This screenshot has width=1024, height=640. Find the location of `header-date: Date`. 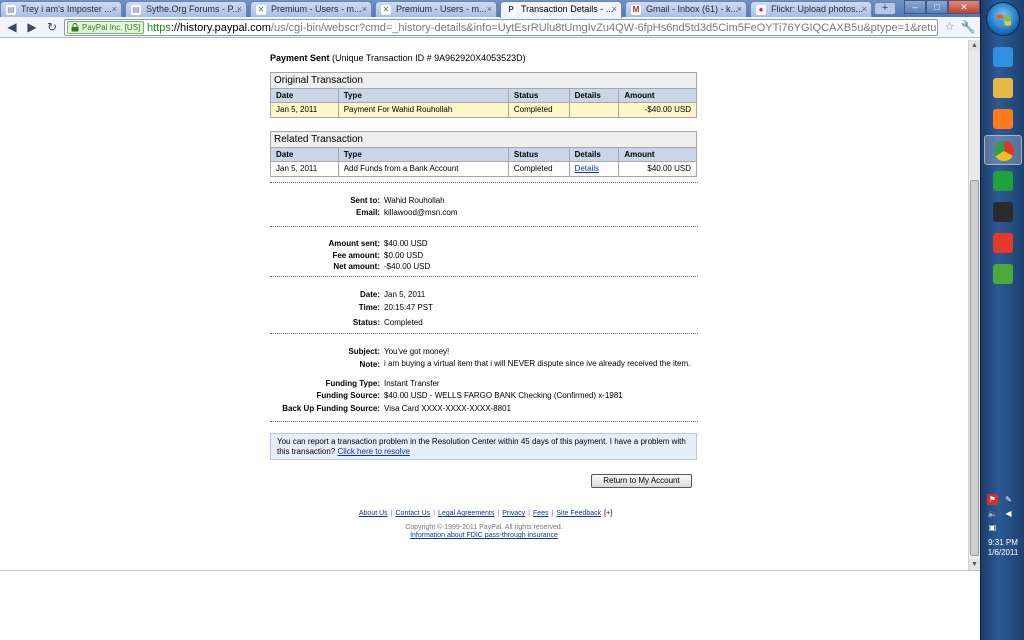

header-date: Date is located at coordinates (305, 154).